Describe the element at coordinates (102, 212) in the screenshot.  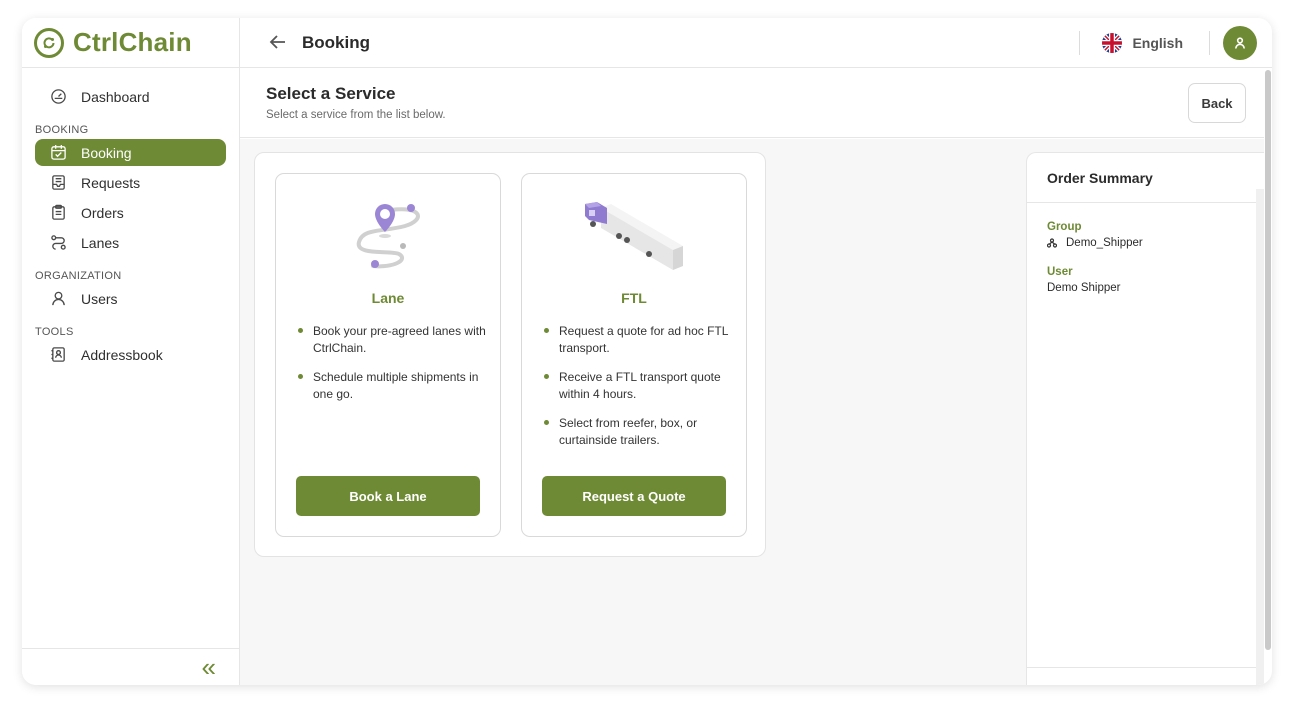
I see `sidebar-item-label: Orders` at that location.